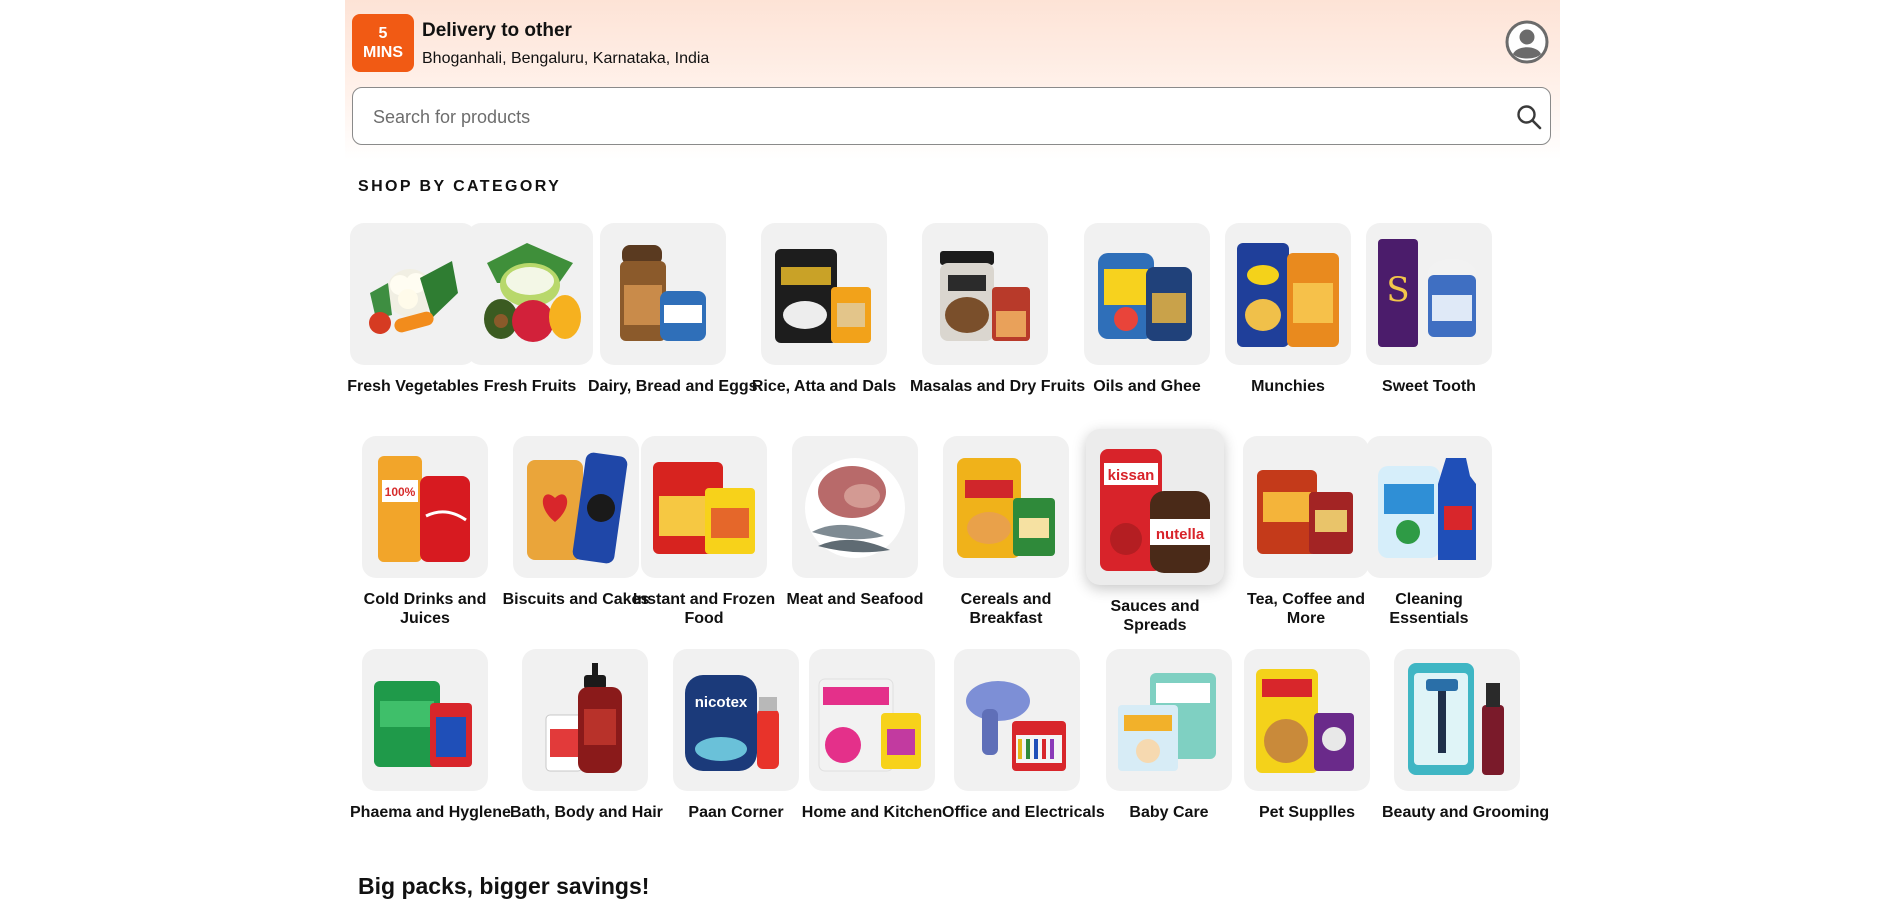 The image size is (1895, 901). What do you see at coordinates (1023, 812) in the screenshot?
I see `category-label: Office and Electricals` at bounding box center [1023, 812].